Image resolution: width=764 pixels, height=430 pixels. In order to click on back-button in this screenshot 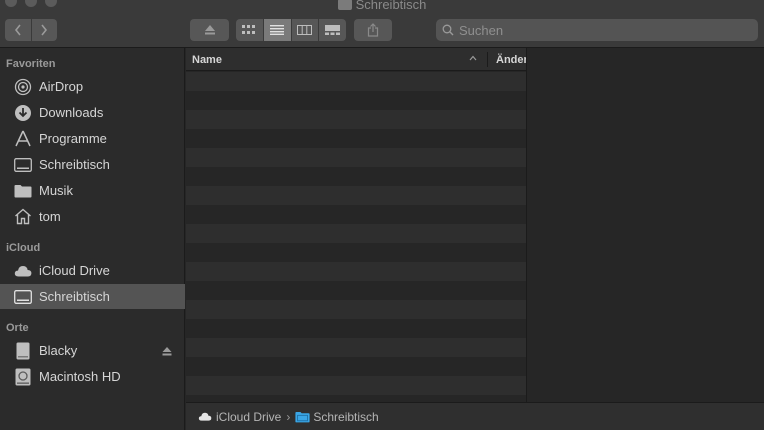, I will do `click(18, 30)`.